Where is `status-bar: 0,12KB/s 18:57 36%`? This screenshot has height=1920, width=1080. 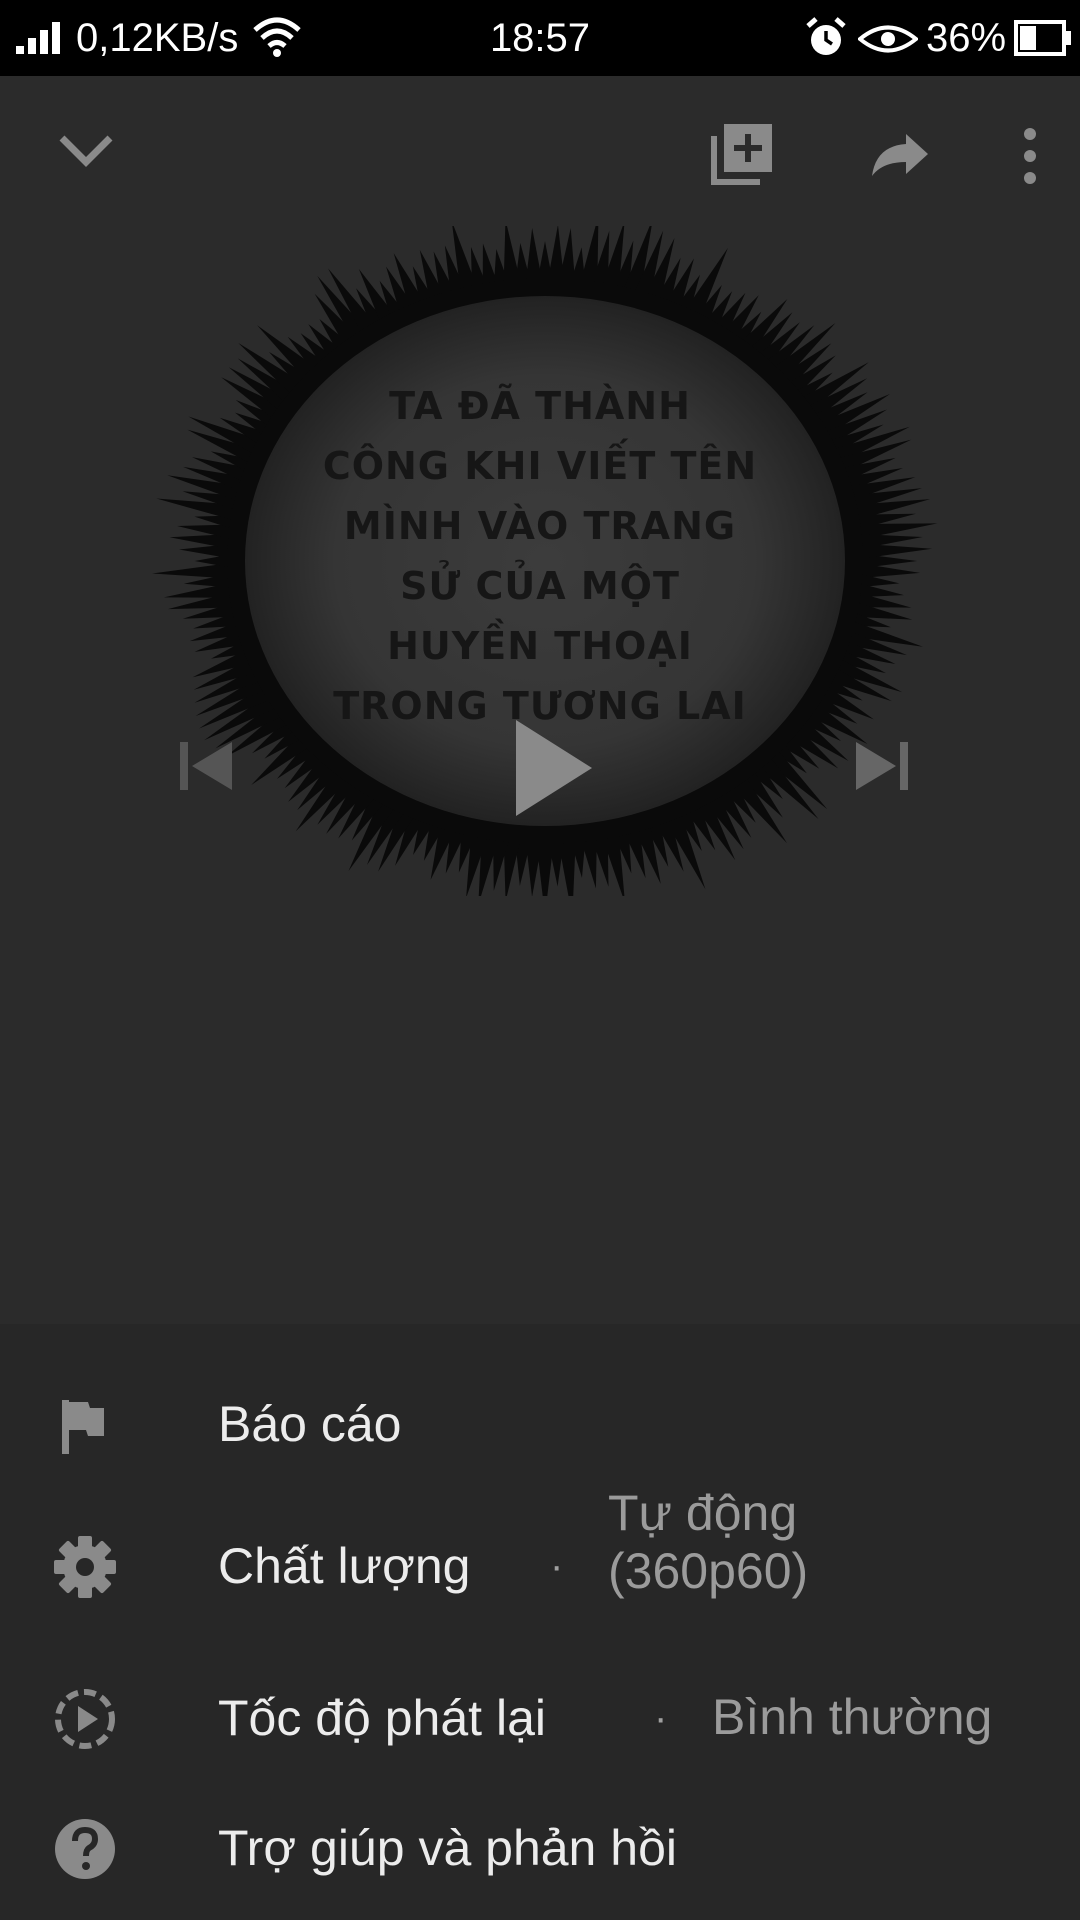
status-bar: 0,12KB/s 18:57 36% is located at coordinates (540, 38).